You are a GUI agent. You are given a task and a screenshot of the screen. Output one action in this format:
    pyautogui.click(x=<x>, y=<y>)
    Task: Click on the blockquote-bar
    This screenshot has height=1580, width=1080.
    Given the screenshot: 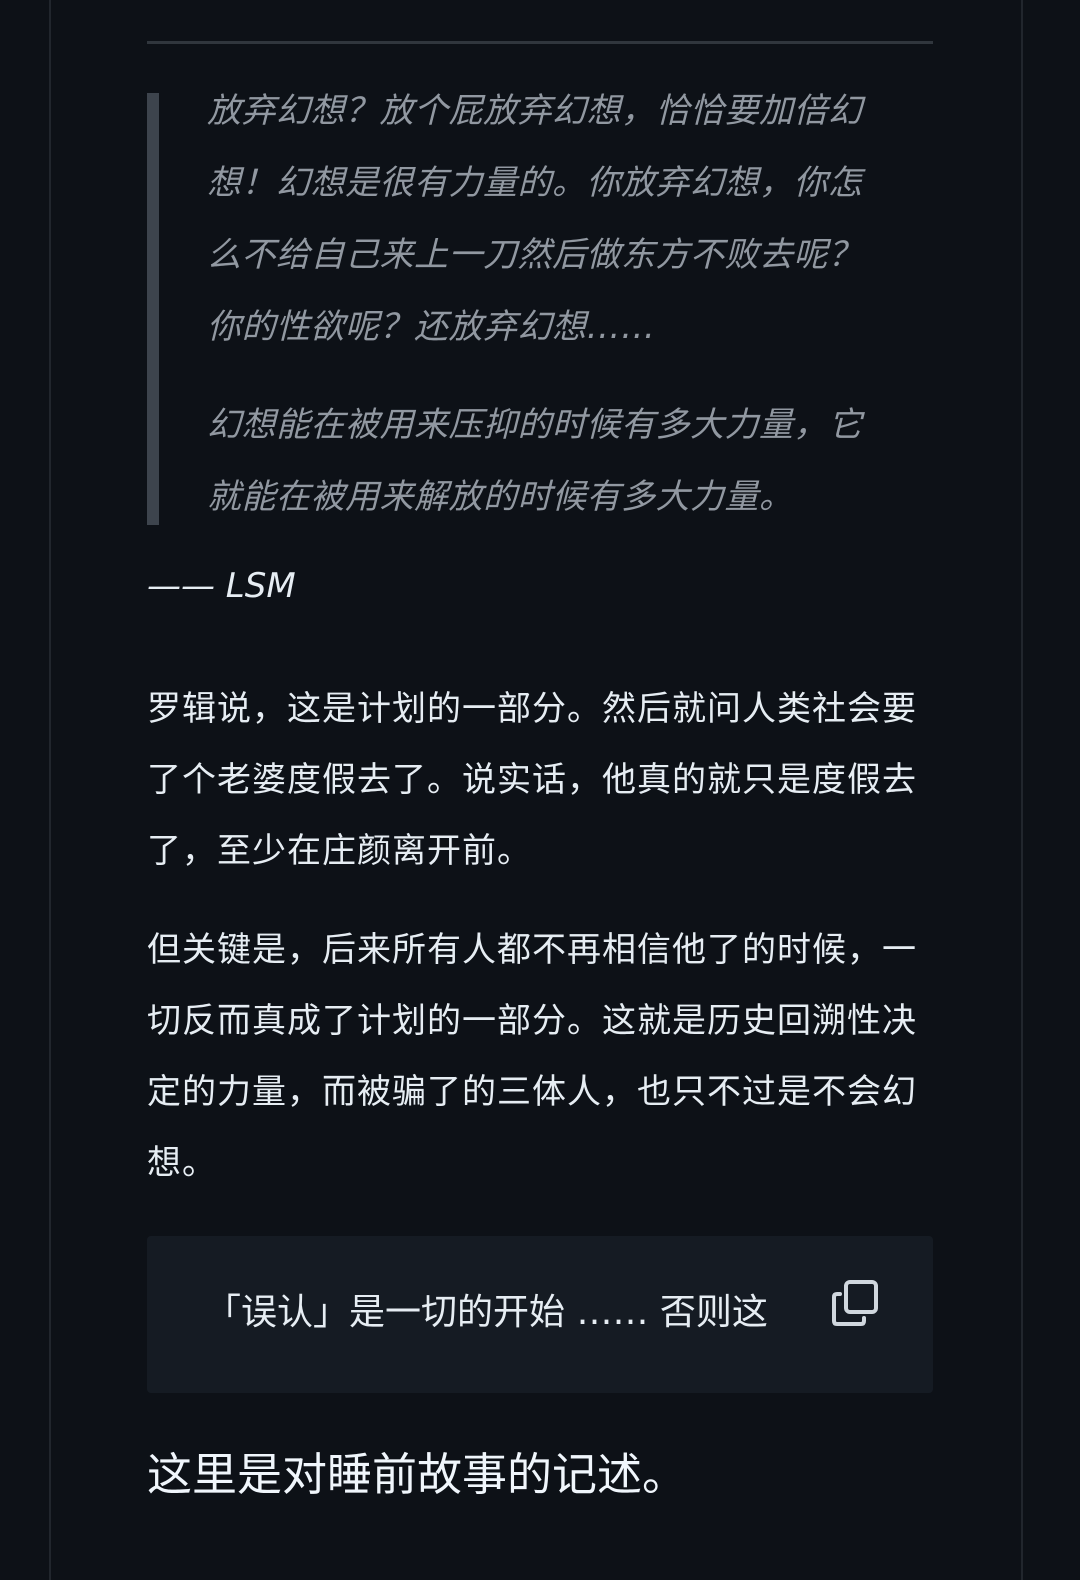 What is the action you would take?
    pyautogui.click(x=153, y=309)
    